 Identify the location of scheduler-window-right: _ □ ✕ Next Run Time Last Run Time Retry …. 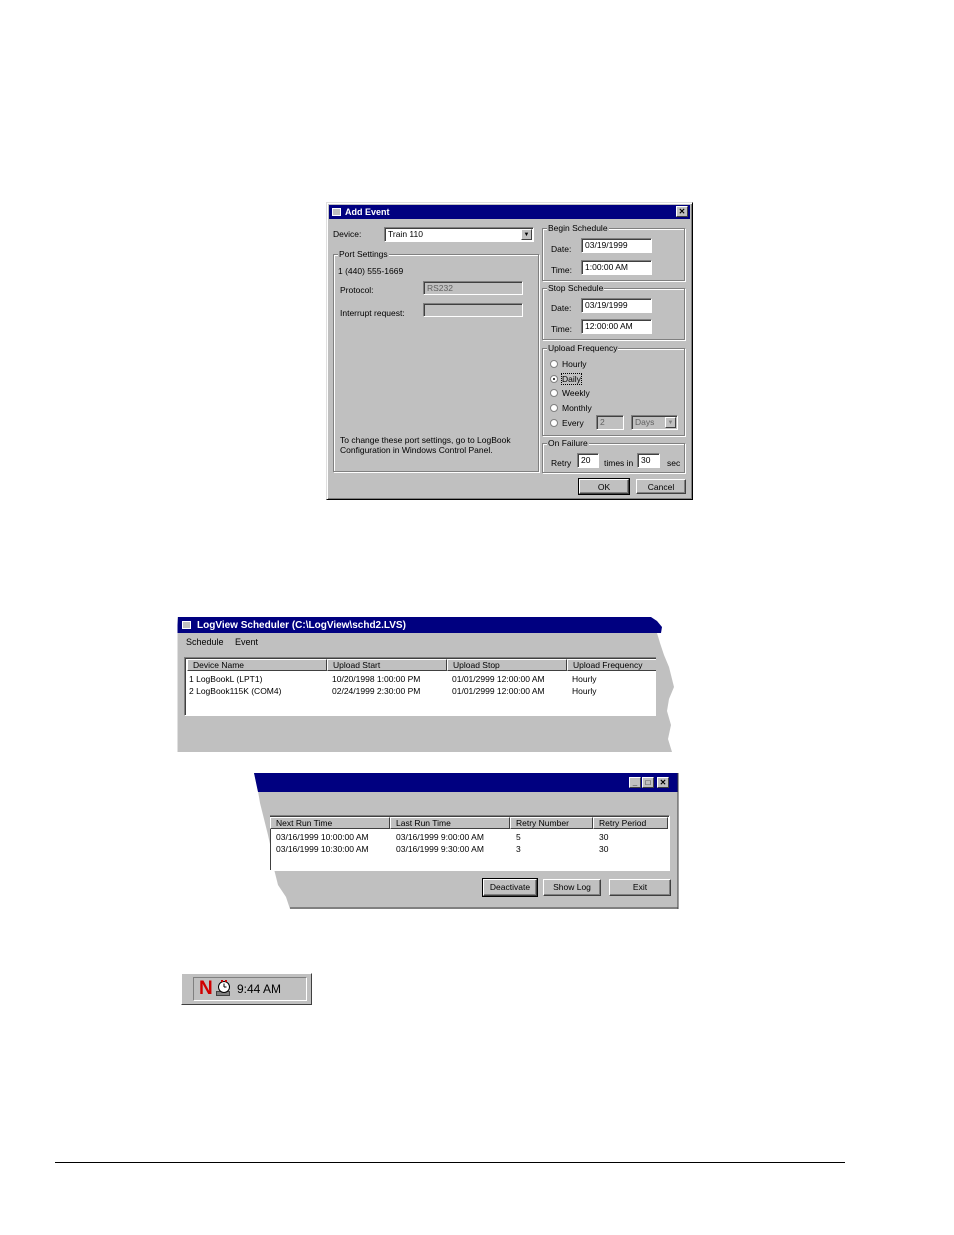
(464, 841).